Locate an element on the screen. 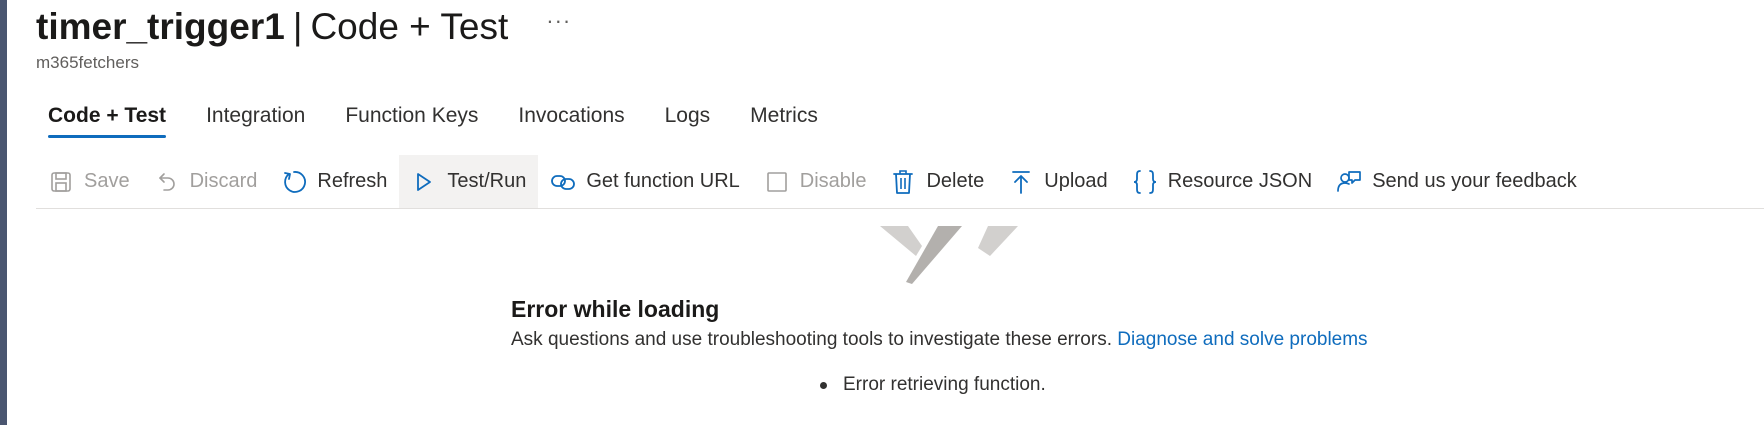 The image size is (1764, 425). delete-label: Delete is located at coordinates (955, 181).